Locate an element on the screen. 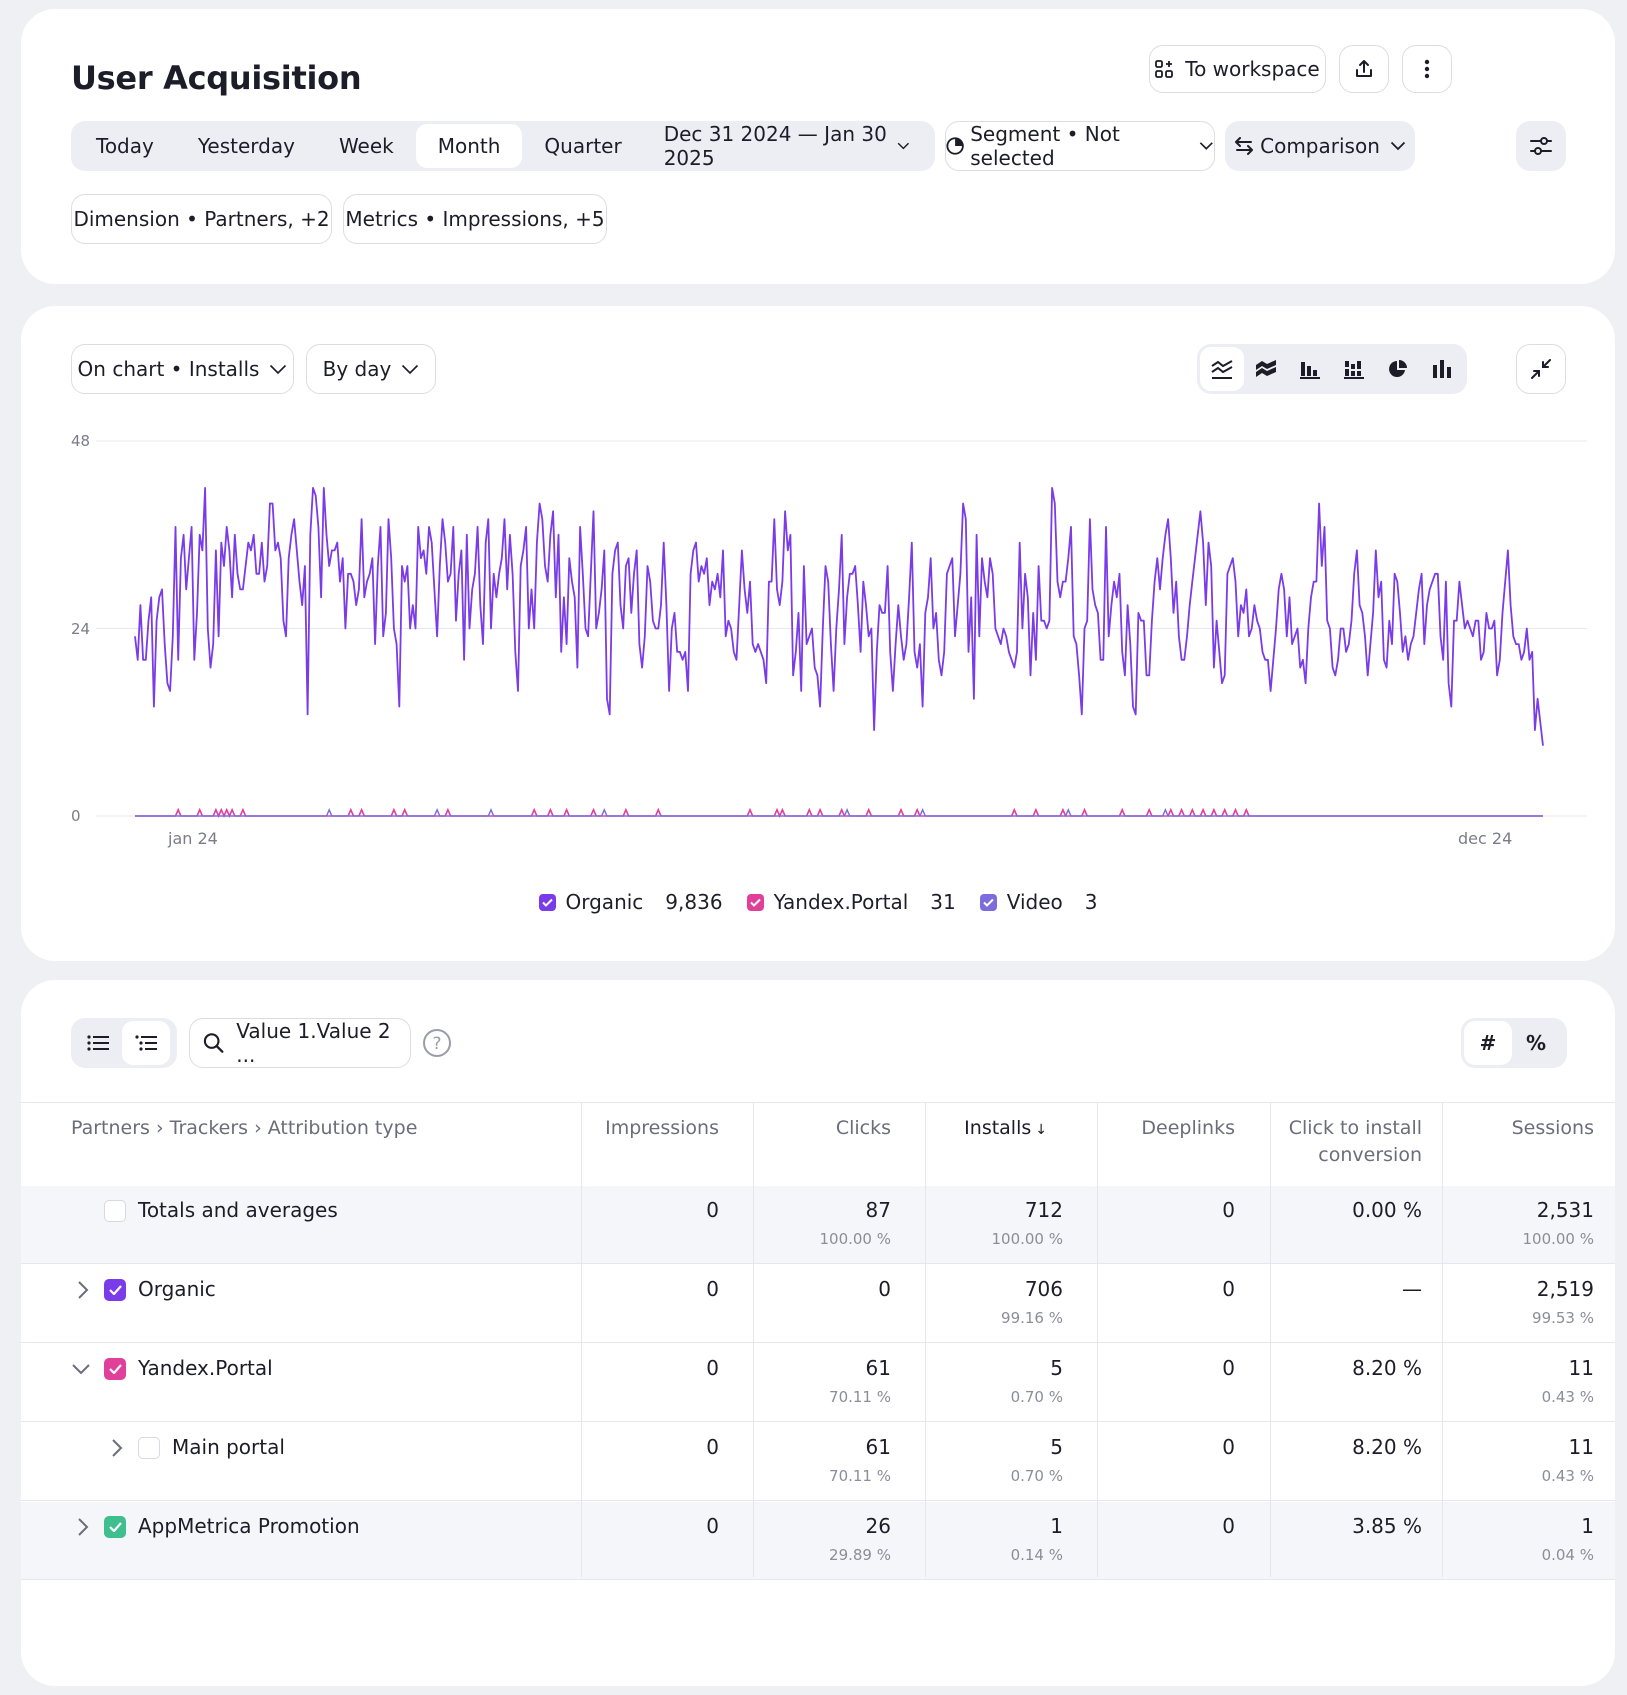 The image size is (1627, 1695). row-label: Yandex.Portal is located at coordinates (205, 1368).